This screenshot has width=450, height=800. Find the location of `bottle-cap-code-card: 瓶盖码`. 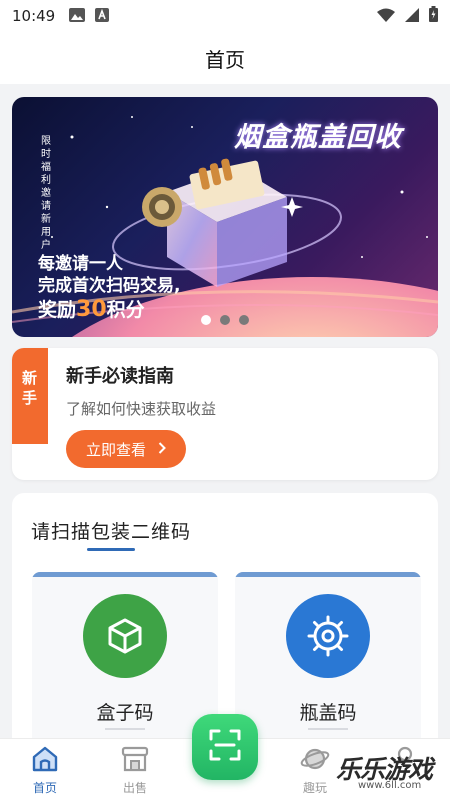

bottle-cap-code-card: 瓶盖码 is located at coordinates (328, 655).